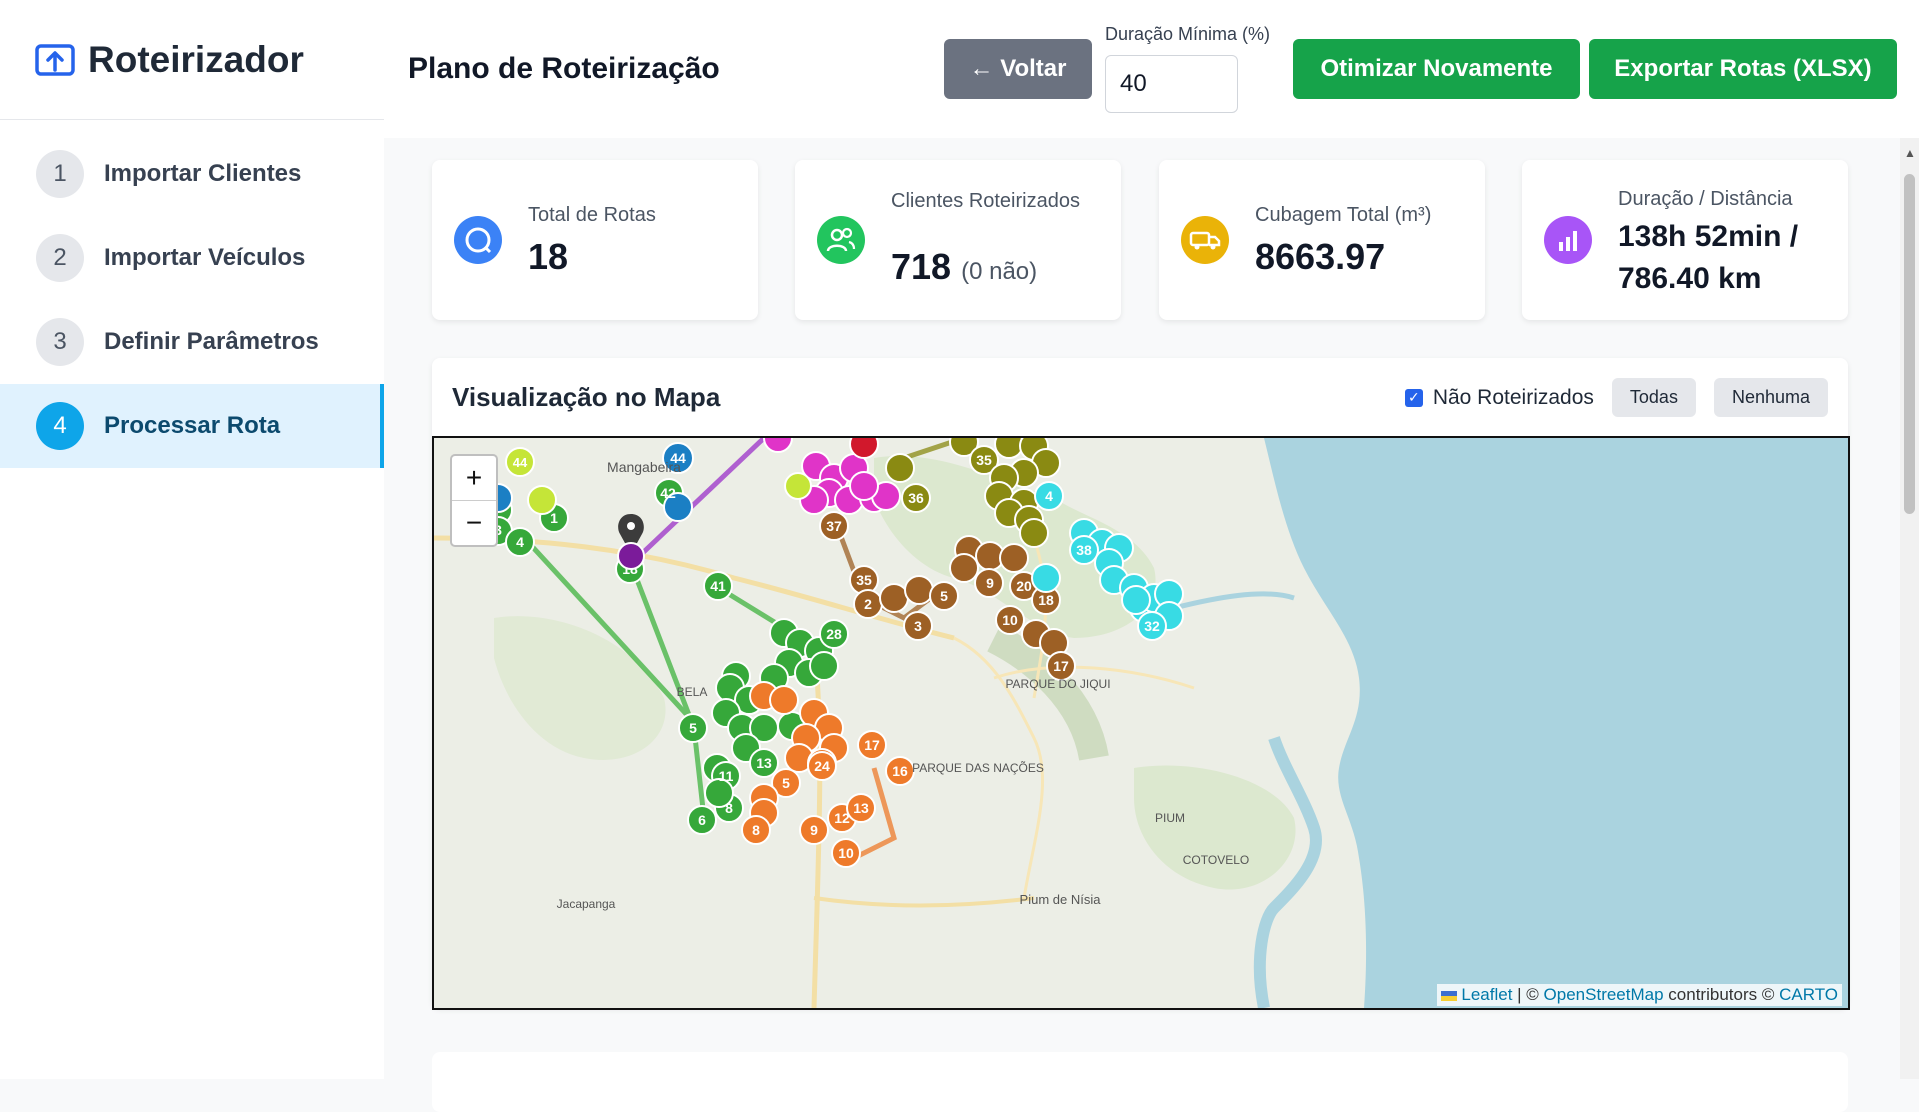 The image size is (1919, 1112). Describe the element at coordinates (834, 634) in the screenshot. I see `svg-text: 28` at that location.